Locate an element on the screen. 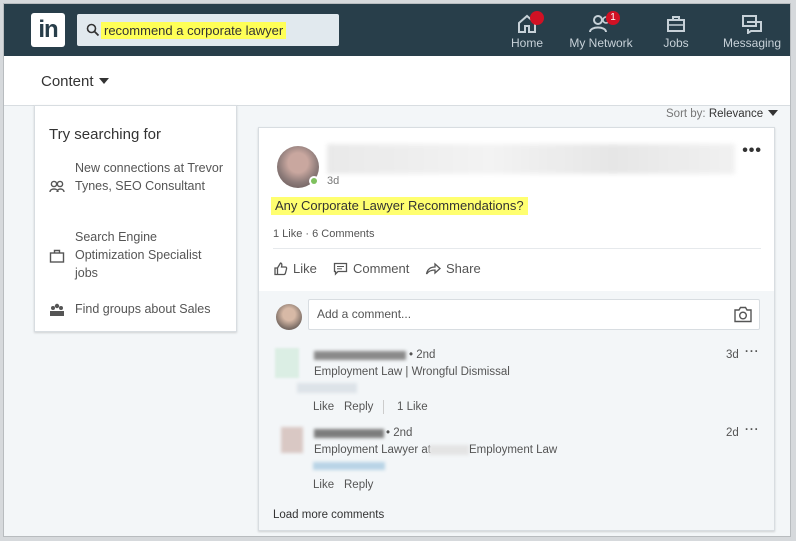  content-filter-label: Content is located at coordinates (67, 81).